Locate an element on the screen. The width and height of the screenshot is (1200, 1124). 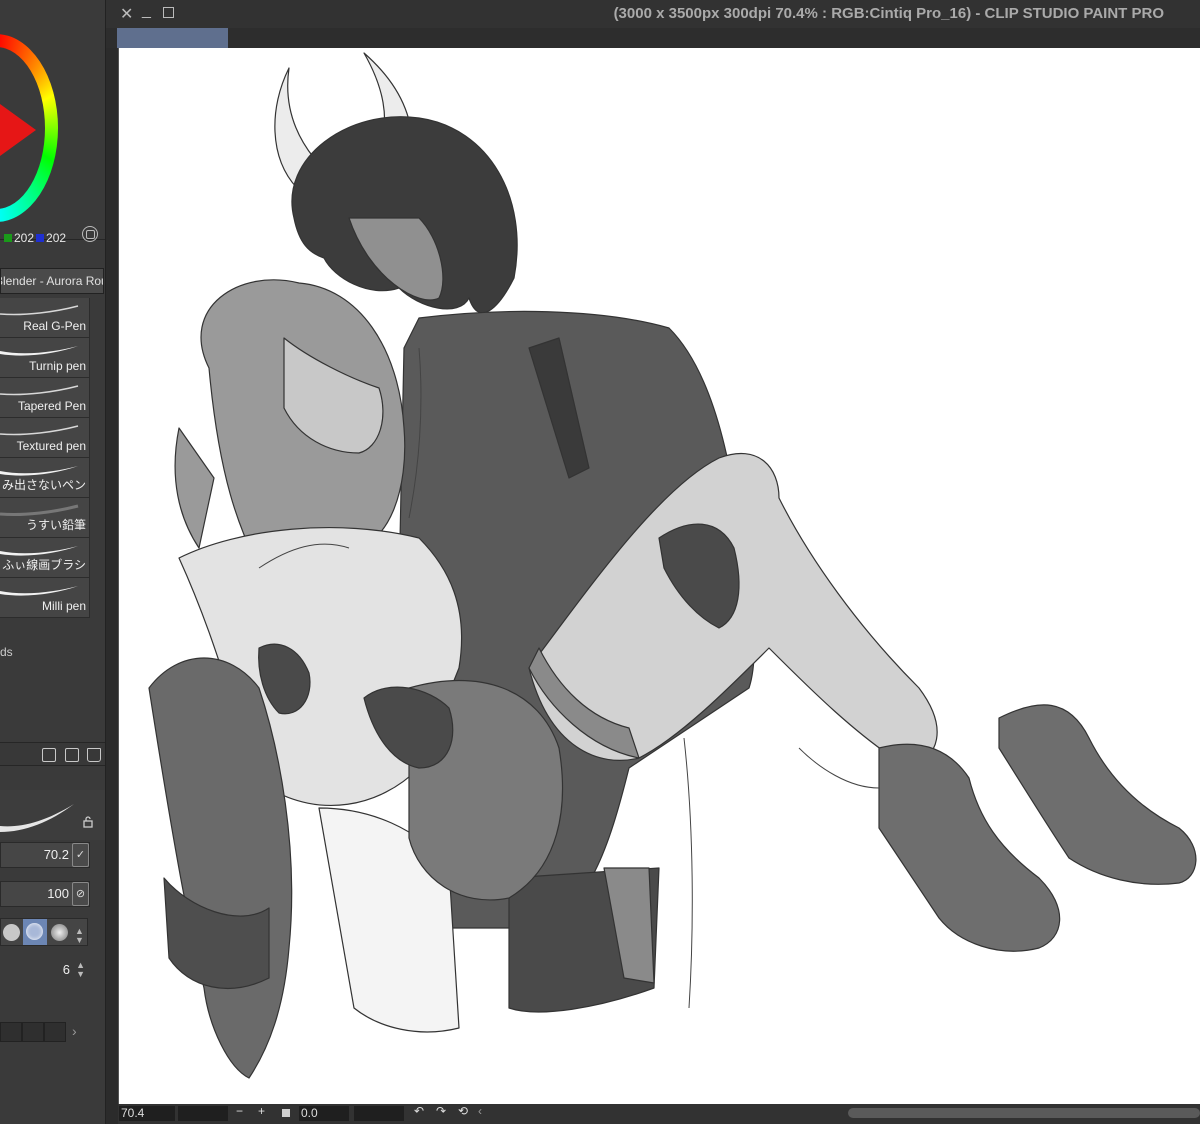
brush-item: Milli pen is located at coordinates (45, 598).